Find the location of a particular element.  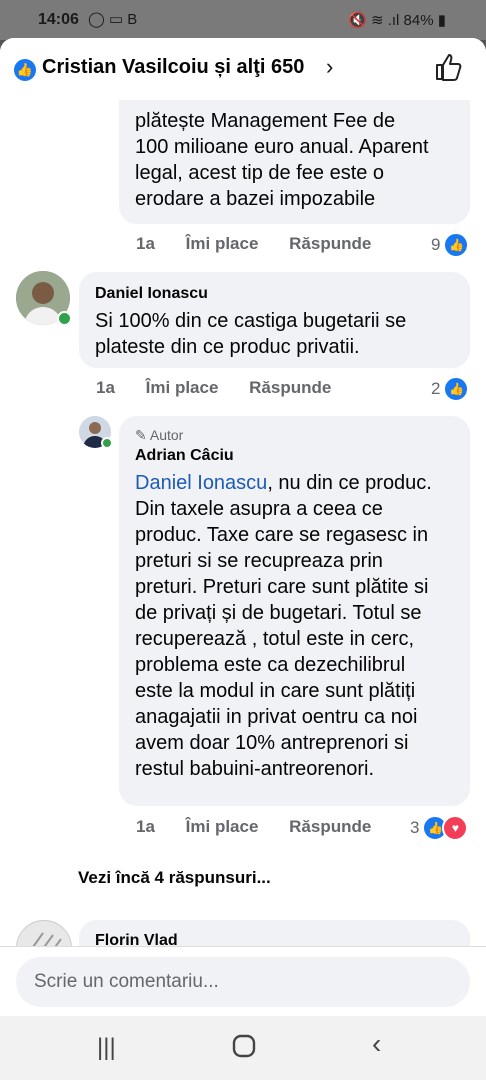

reaction-count: 9 👍 is located at coordinates (450, 245).